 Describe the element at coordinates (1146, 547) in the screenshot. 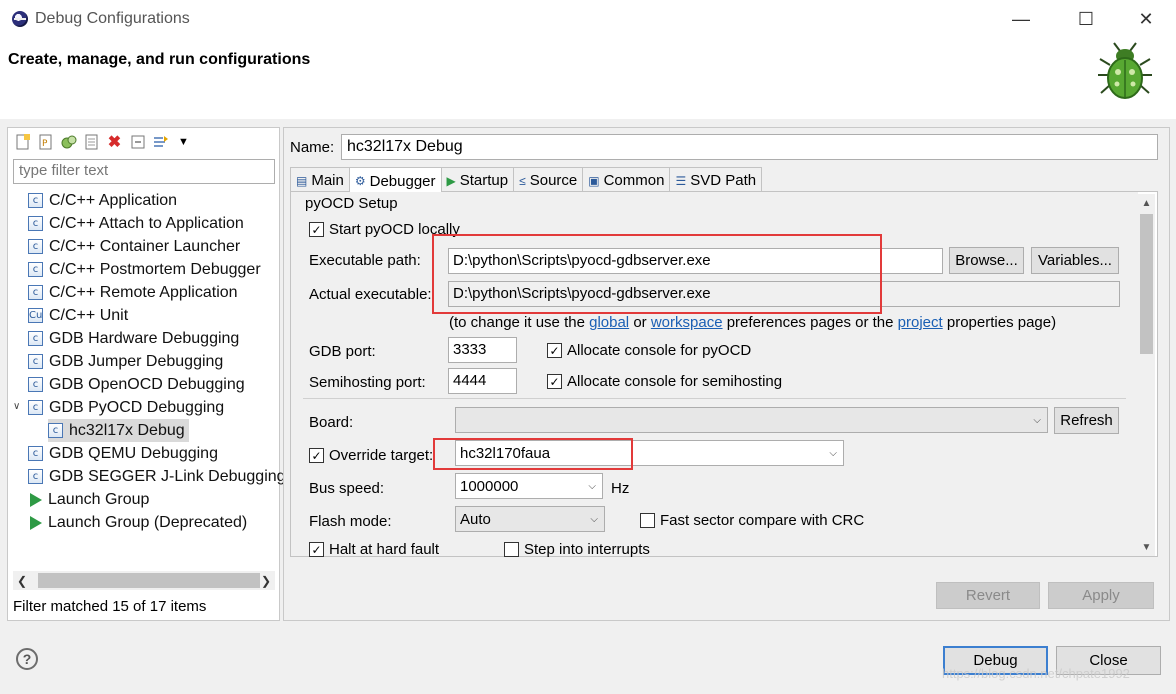

I see `scroll-down-icon: ▼` at that location.